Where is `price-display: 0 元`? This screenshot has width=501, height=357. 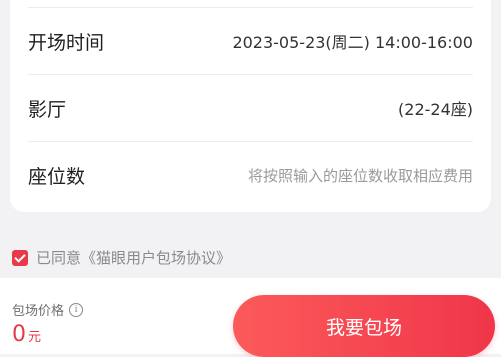
price-display: 0 元 is located at coordinates (26, 334).